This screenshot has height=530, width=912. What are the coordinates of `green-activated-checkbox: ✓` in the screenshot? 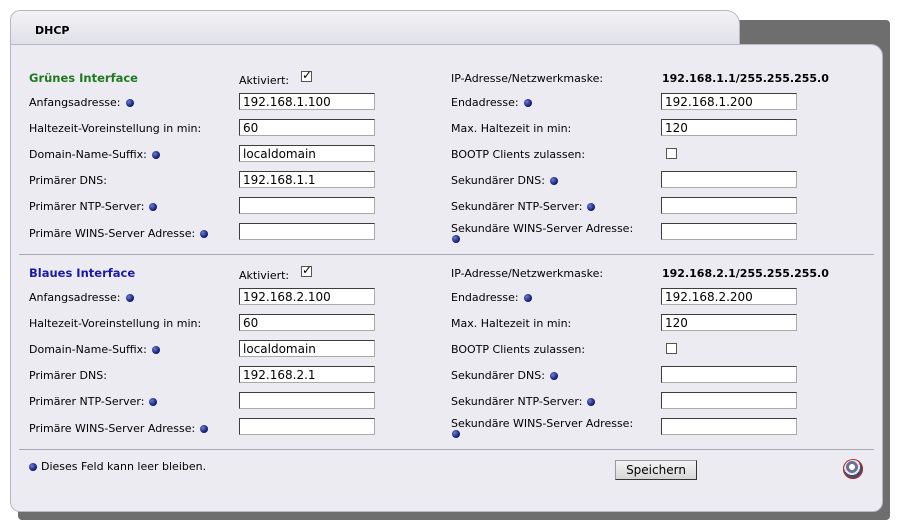 It's located at (307, 75).